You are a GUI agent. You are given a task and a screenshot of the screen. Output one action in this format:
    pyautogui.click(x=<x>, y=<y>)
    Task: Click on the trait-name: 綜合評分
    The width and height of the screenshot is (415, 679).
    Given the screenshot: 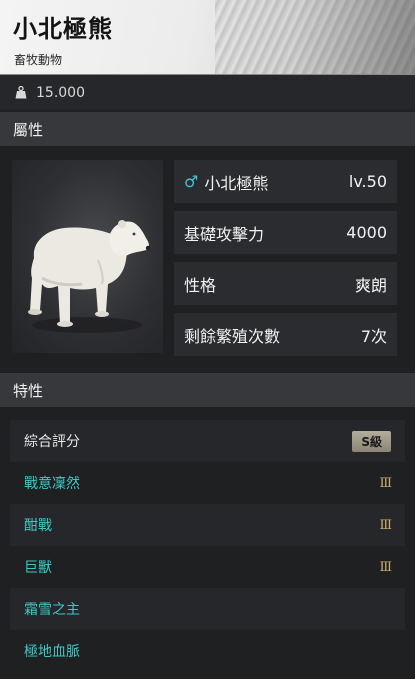 What is the action you would take?
    pyautogui.click(x=52, y=442)
    